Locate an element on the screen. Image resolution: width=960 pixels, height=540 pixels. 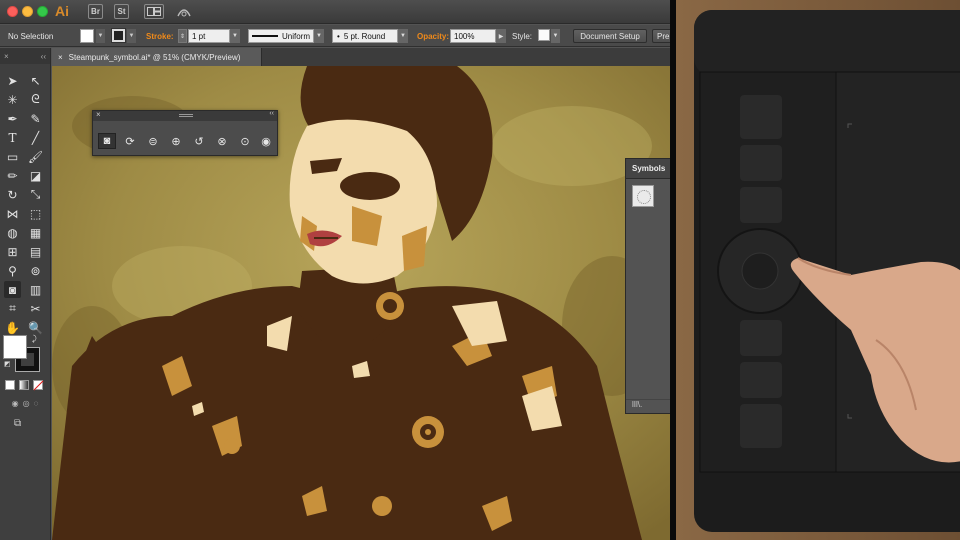
fill-color-swatch is located at coordinates (87, 36).